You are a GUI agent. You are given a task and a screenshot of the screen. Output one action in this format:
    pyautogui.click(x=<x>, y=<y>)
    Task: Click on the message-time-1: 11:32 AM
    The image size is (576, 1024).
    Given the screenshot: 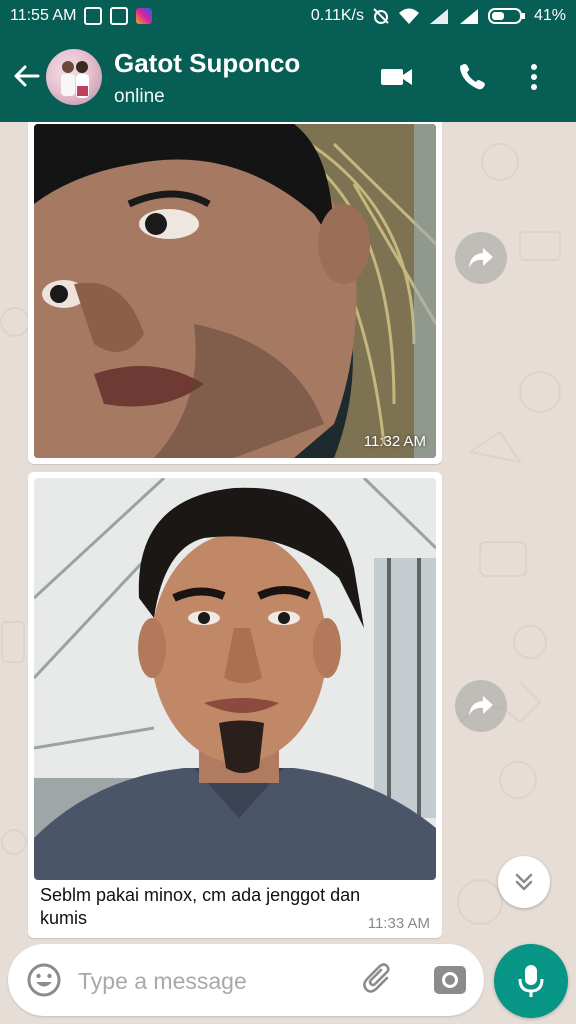 What is the action you would take?
    pyautogui.click(x=394, y=441)
    